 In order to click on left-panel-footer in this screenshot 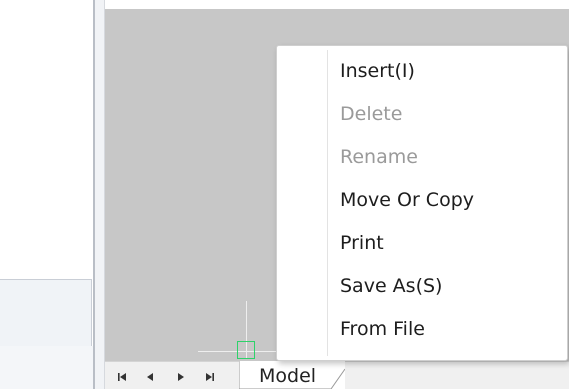, I will do `click(46, 367)`.